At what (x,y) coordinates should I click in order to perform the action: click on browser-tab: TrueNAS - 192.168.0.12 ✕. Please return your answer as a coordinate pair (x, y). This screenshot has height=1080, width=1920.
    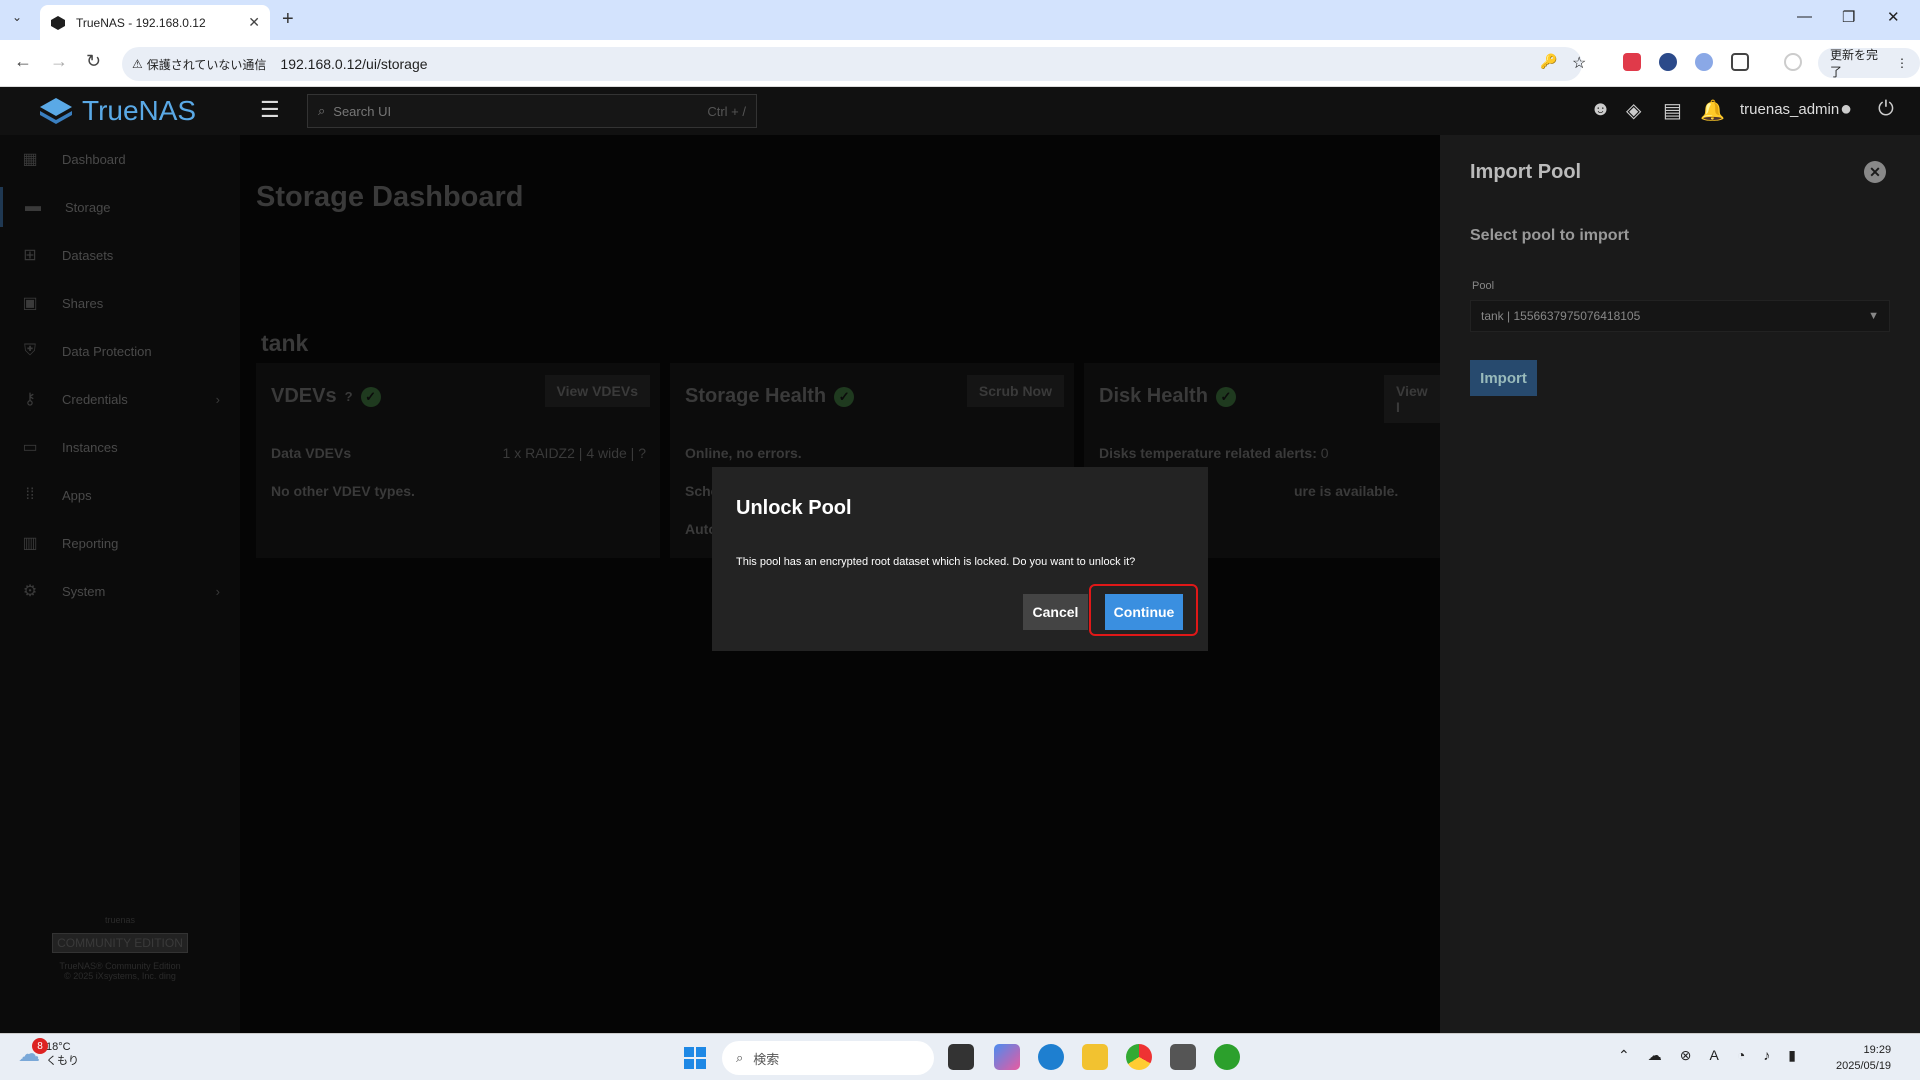
    Looking at the image, I should click on (155, 22).